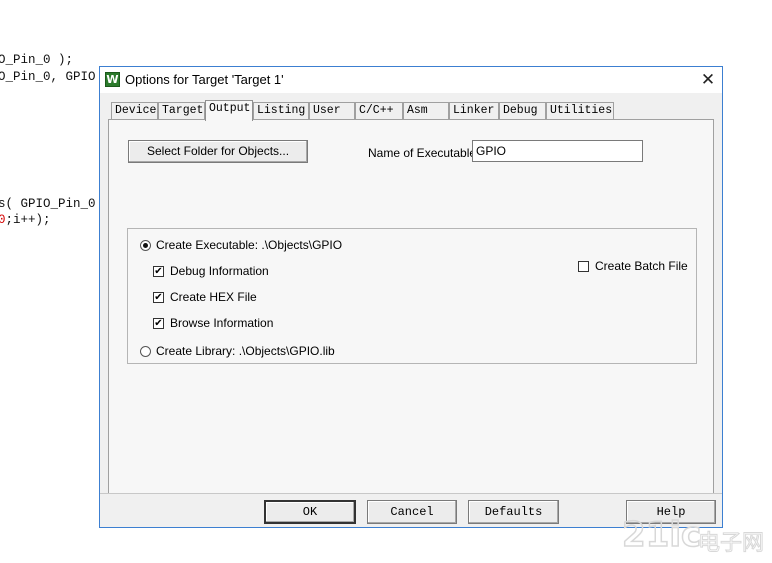 The image size is (772, 563). What do you see at coordinates (641, 266) in the screenshot?
I see `create-batch-file-label: Create Batch File` at bounding box center [641, 266].